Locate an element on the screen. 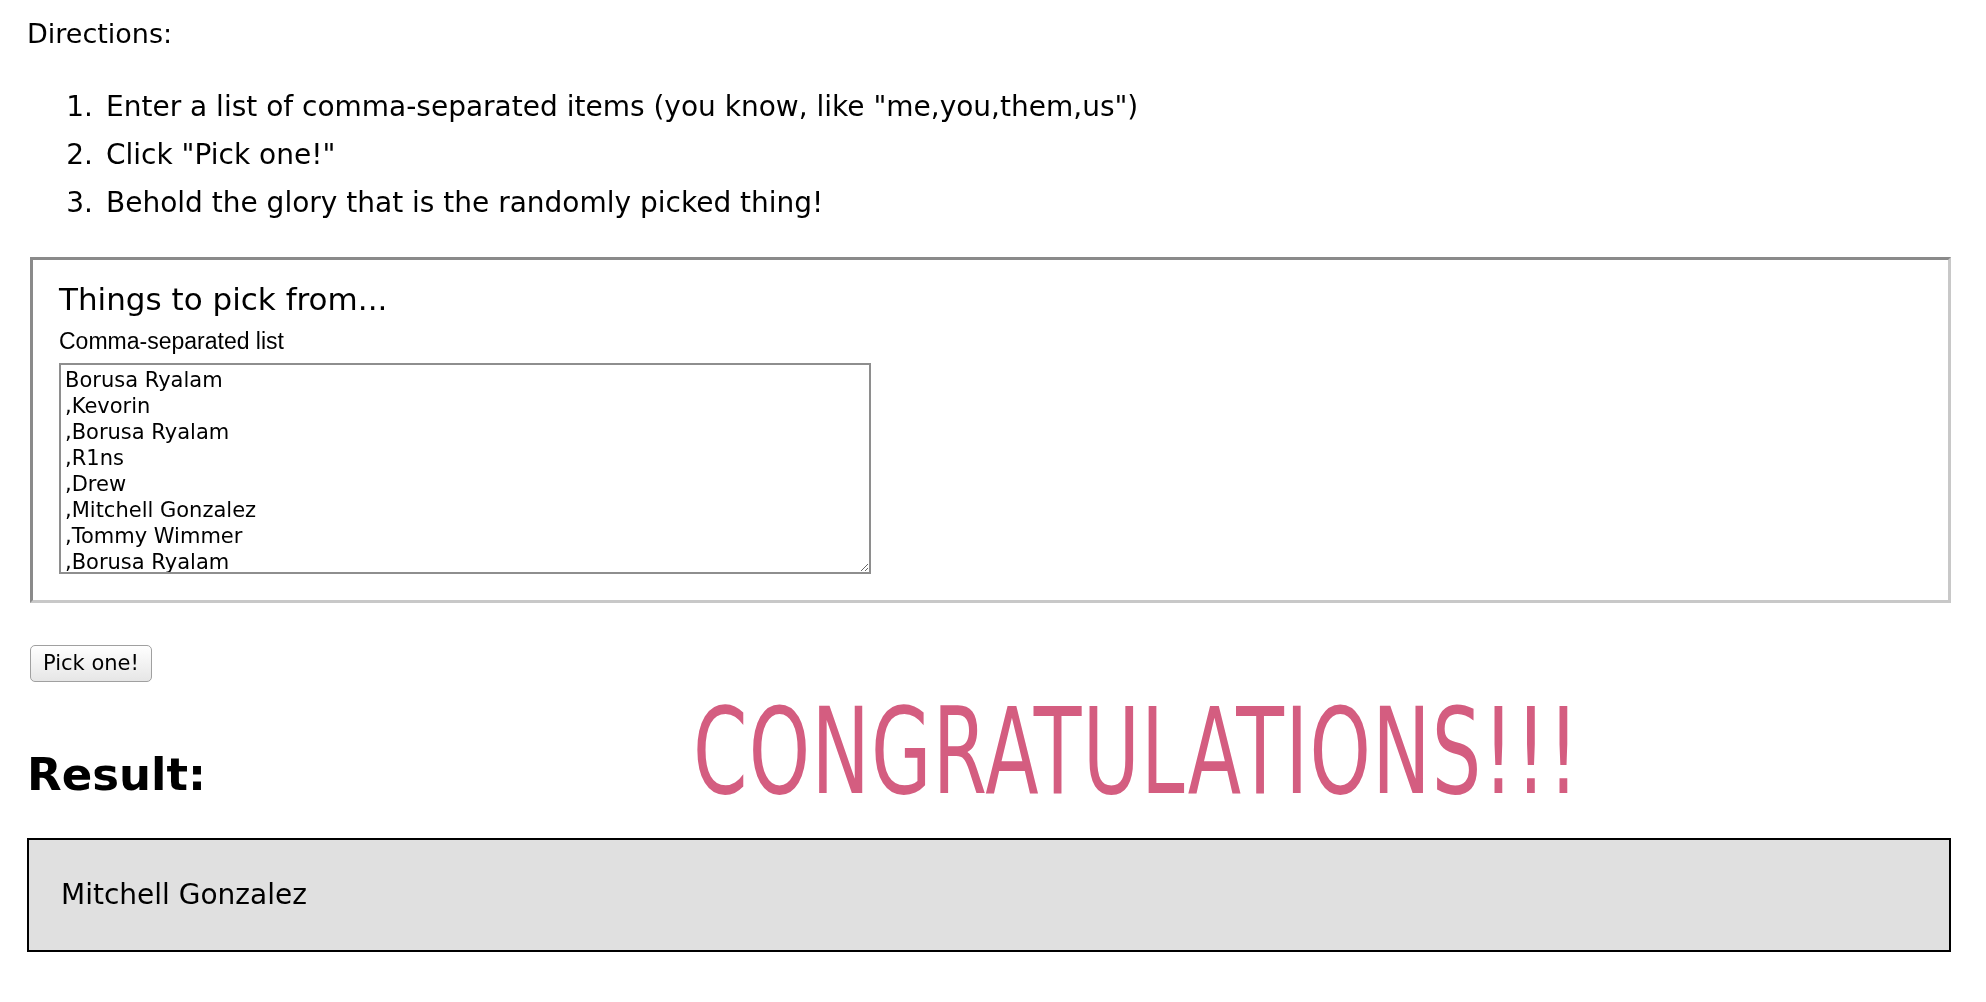  step-number: 1. is located at coordinates (79, 106).